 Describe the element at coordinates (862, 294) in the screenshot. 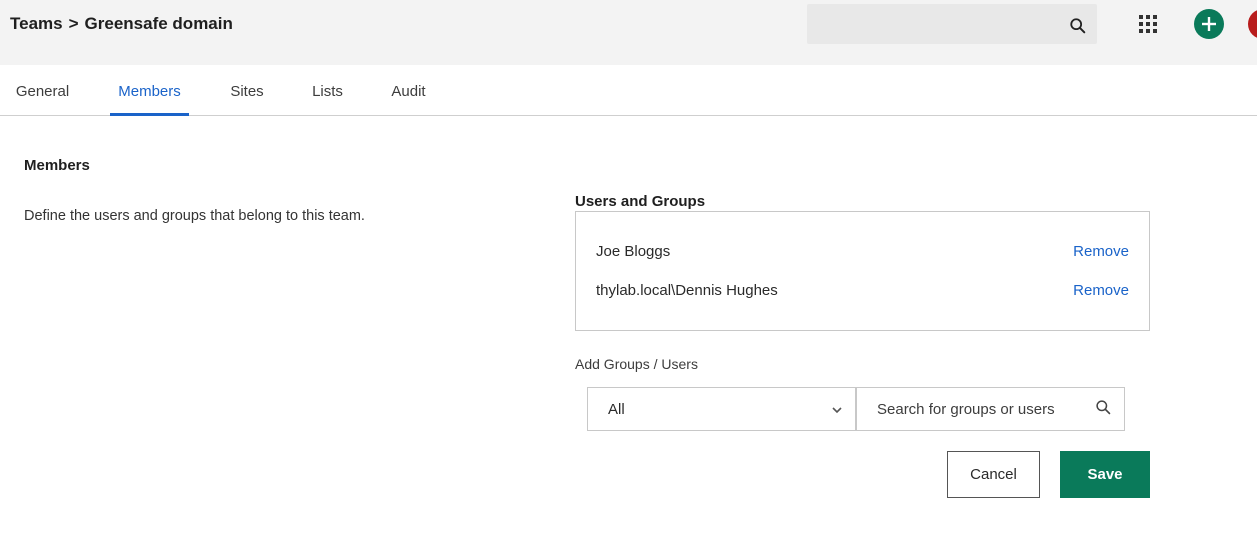

I see `list-item: thylab.local\Dennis Hughes Remove` at that location.